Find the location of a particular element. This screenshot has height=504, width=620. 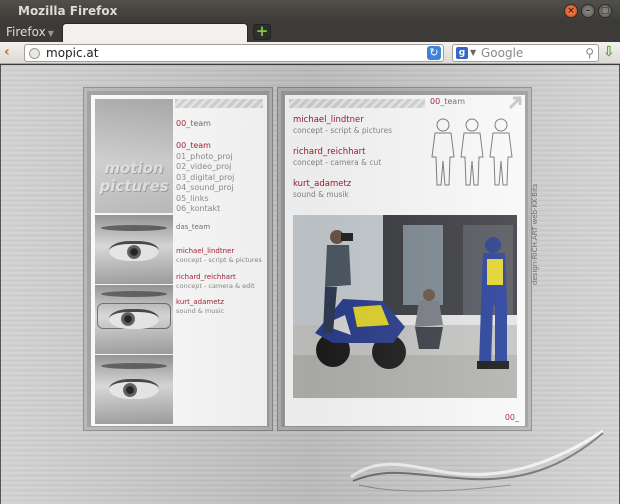

nav-item-digital-proj: 03_digital_proj is located at coordinates (205, 178).